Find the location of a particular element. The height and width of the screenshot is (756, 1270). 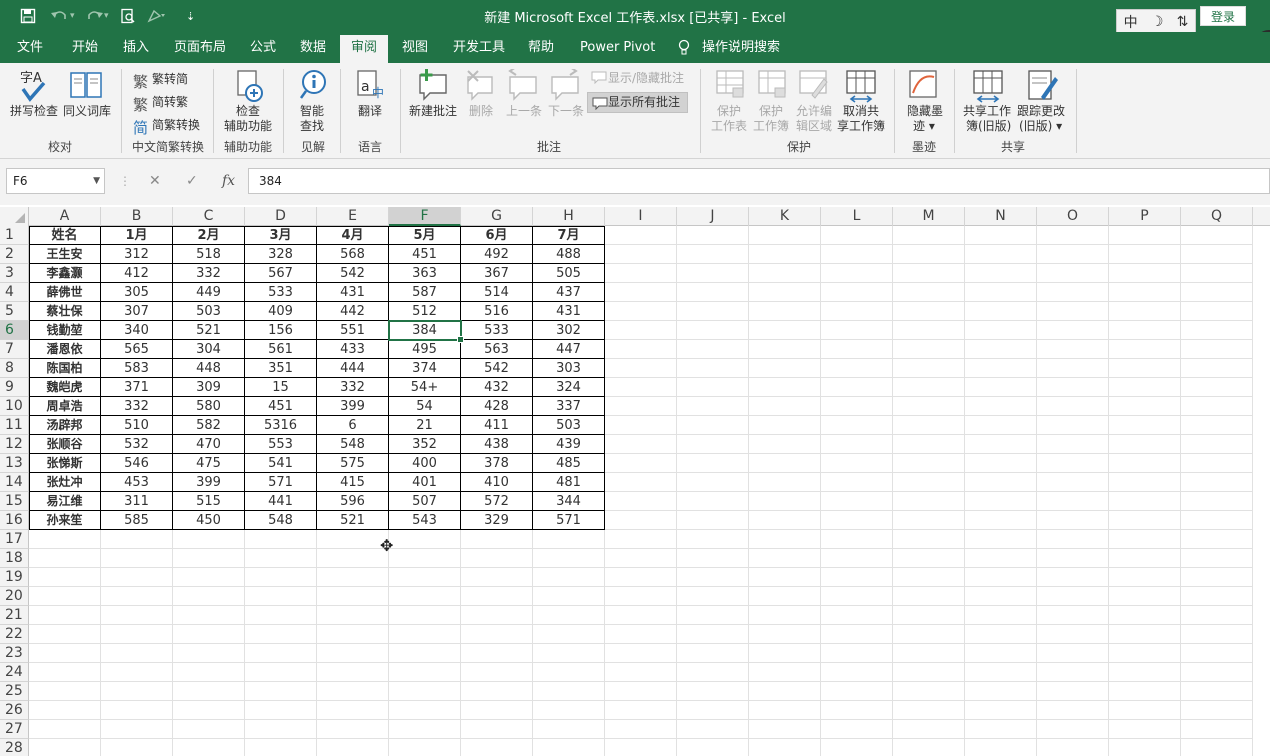

cell-p25 is located at coordinates (1145, 691).